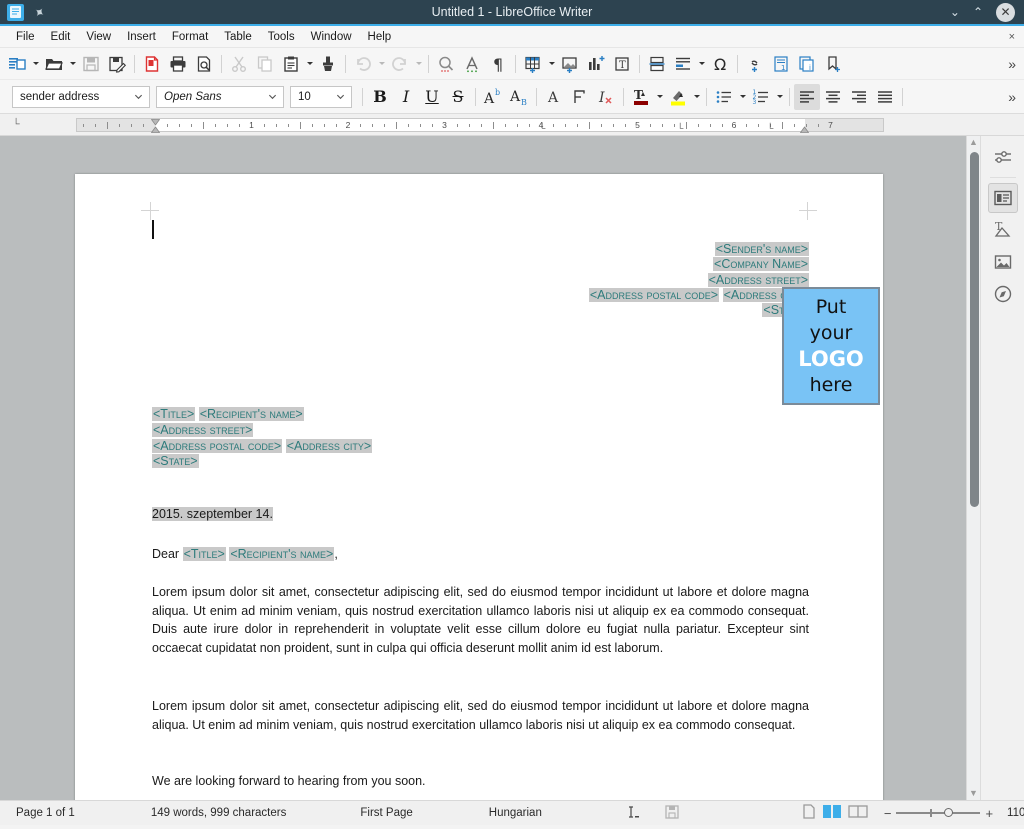 This screenshot has width=1024, height=829. I want to click on menu-help: Help, so click(380, 37).